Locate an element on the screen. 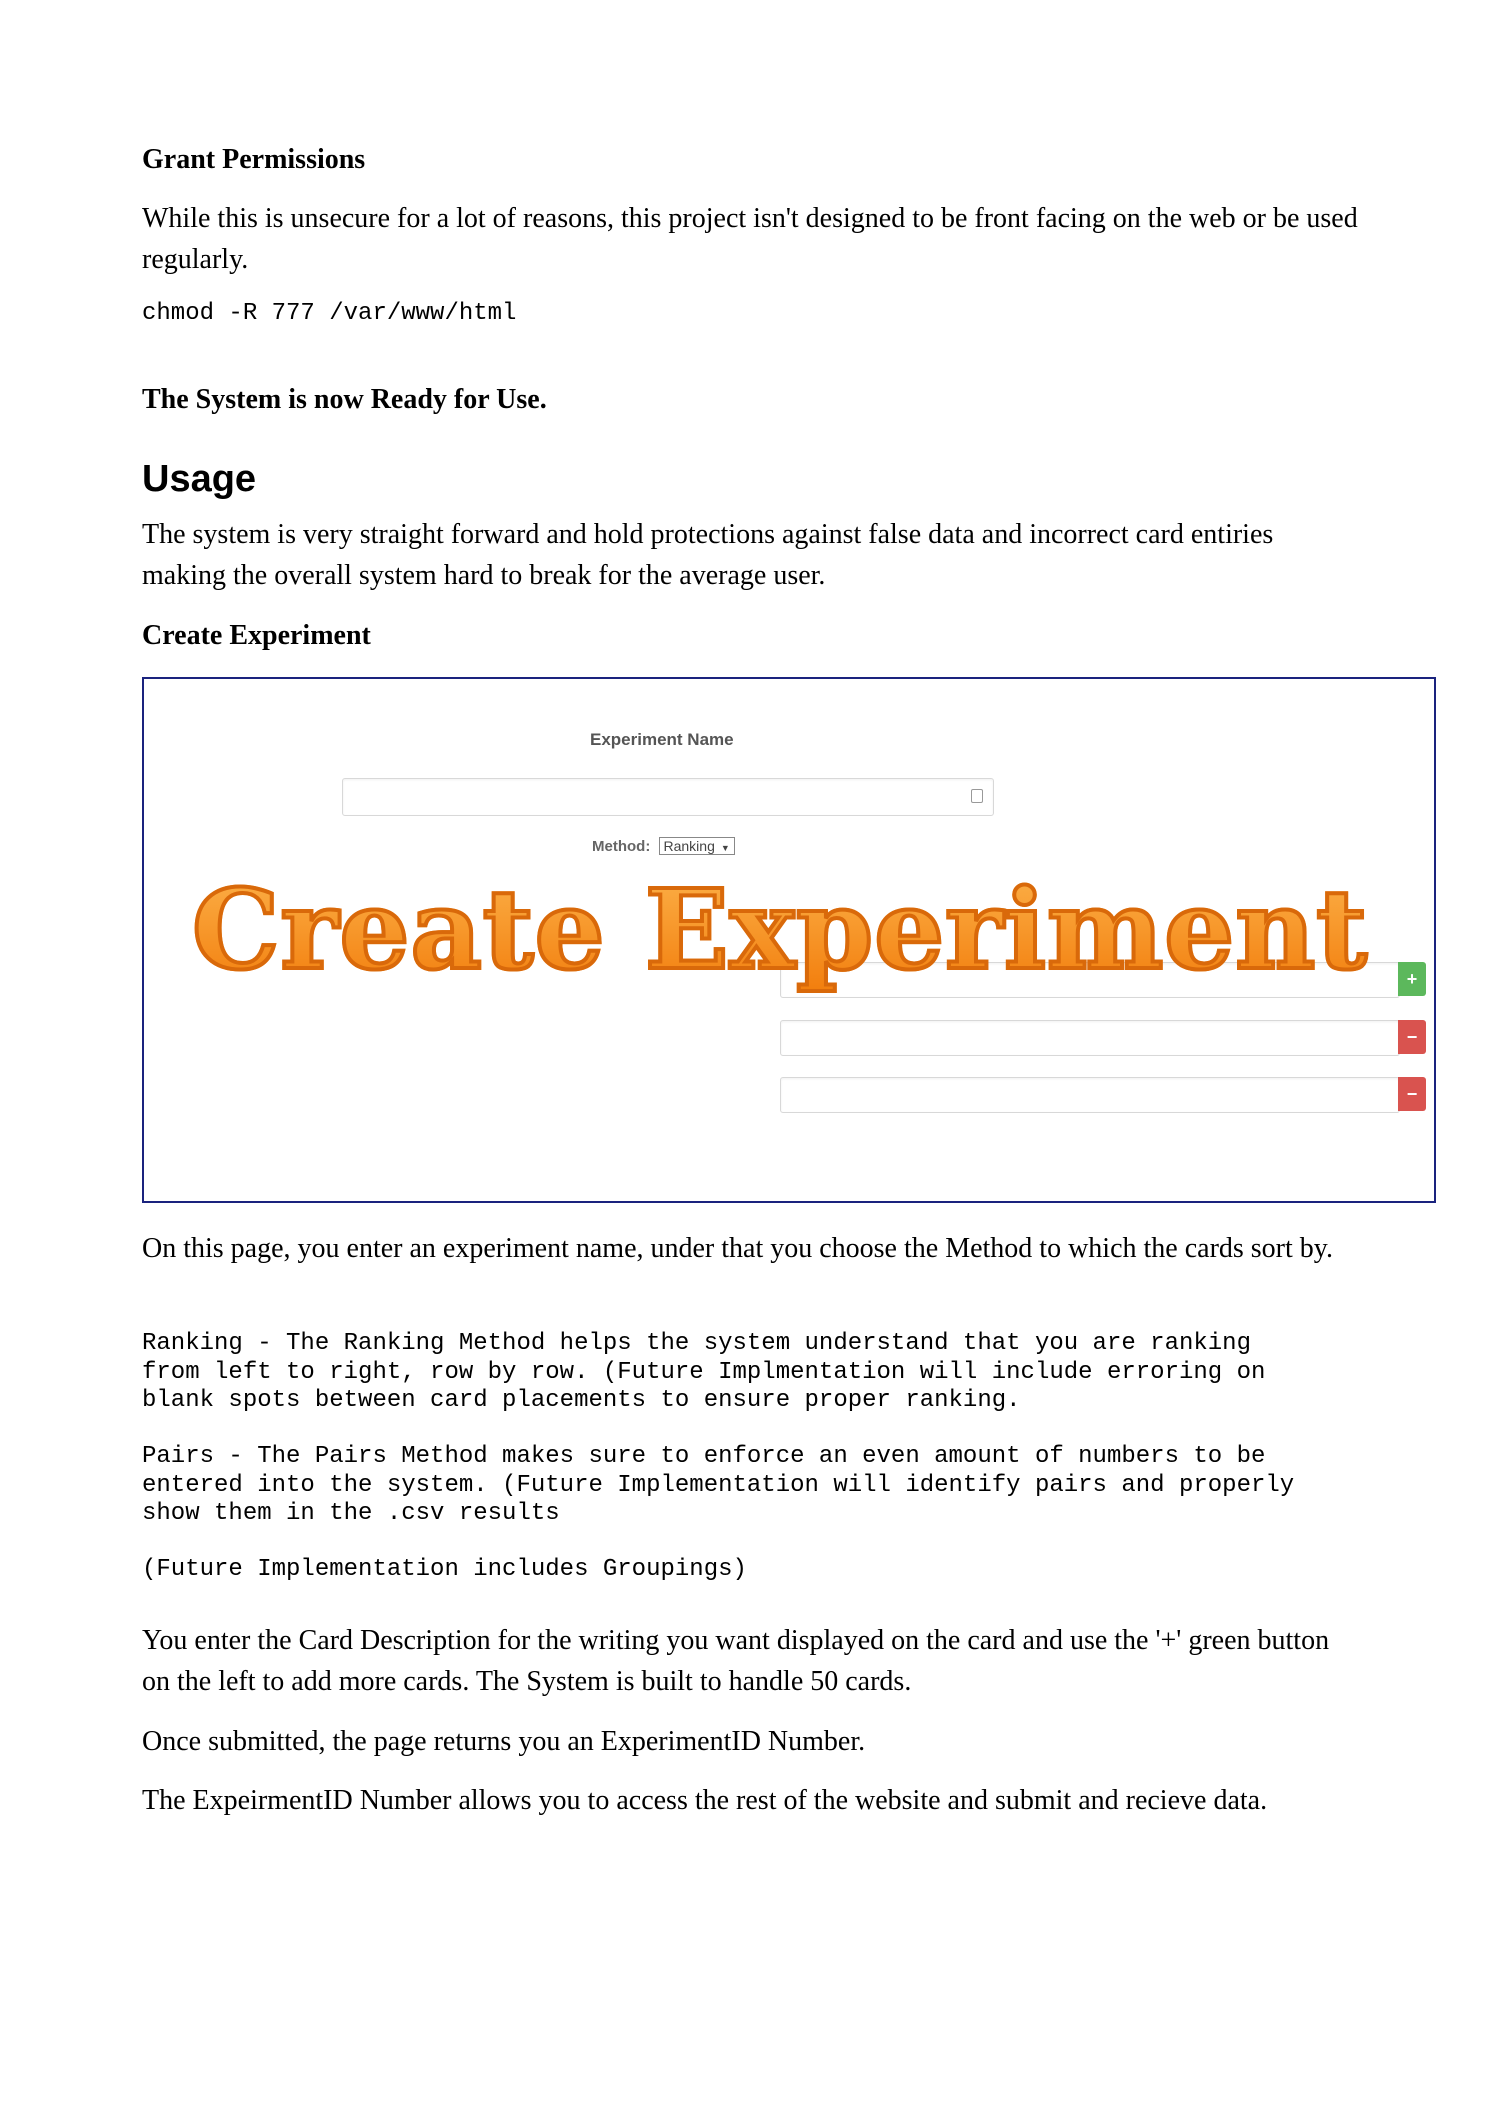 Image resolution: width=1488 pixels, height=2105 pixels. grant-permissions-heading: Grant Permissions is located at coordinates (254, 159).